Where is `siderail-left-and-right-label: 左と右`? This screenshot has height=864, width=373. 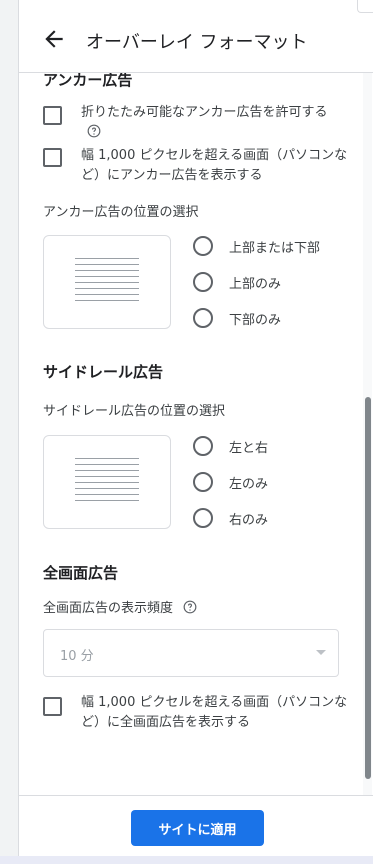 siderail-left-and-right-label: 左と右 is located at coordinates (249, 448).